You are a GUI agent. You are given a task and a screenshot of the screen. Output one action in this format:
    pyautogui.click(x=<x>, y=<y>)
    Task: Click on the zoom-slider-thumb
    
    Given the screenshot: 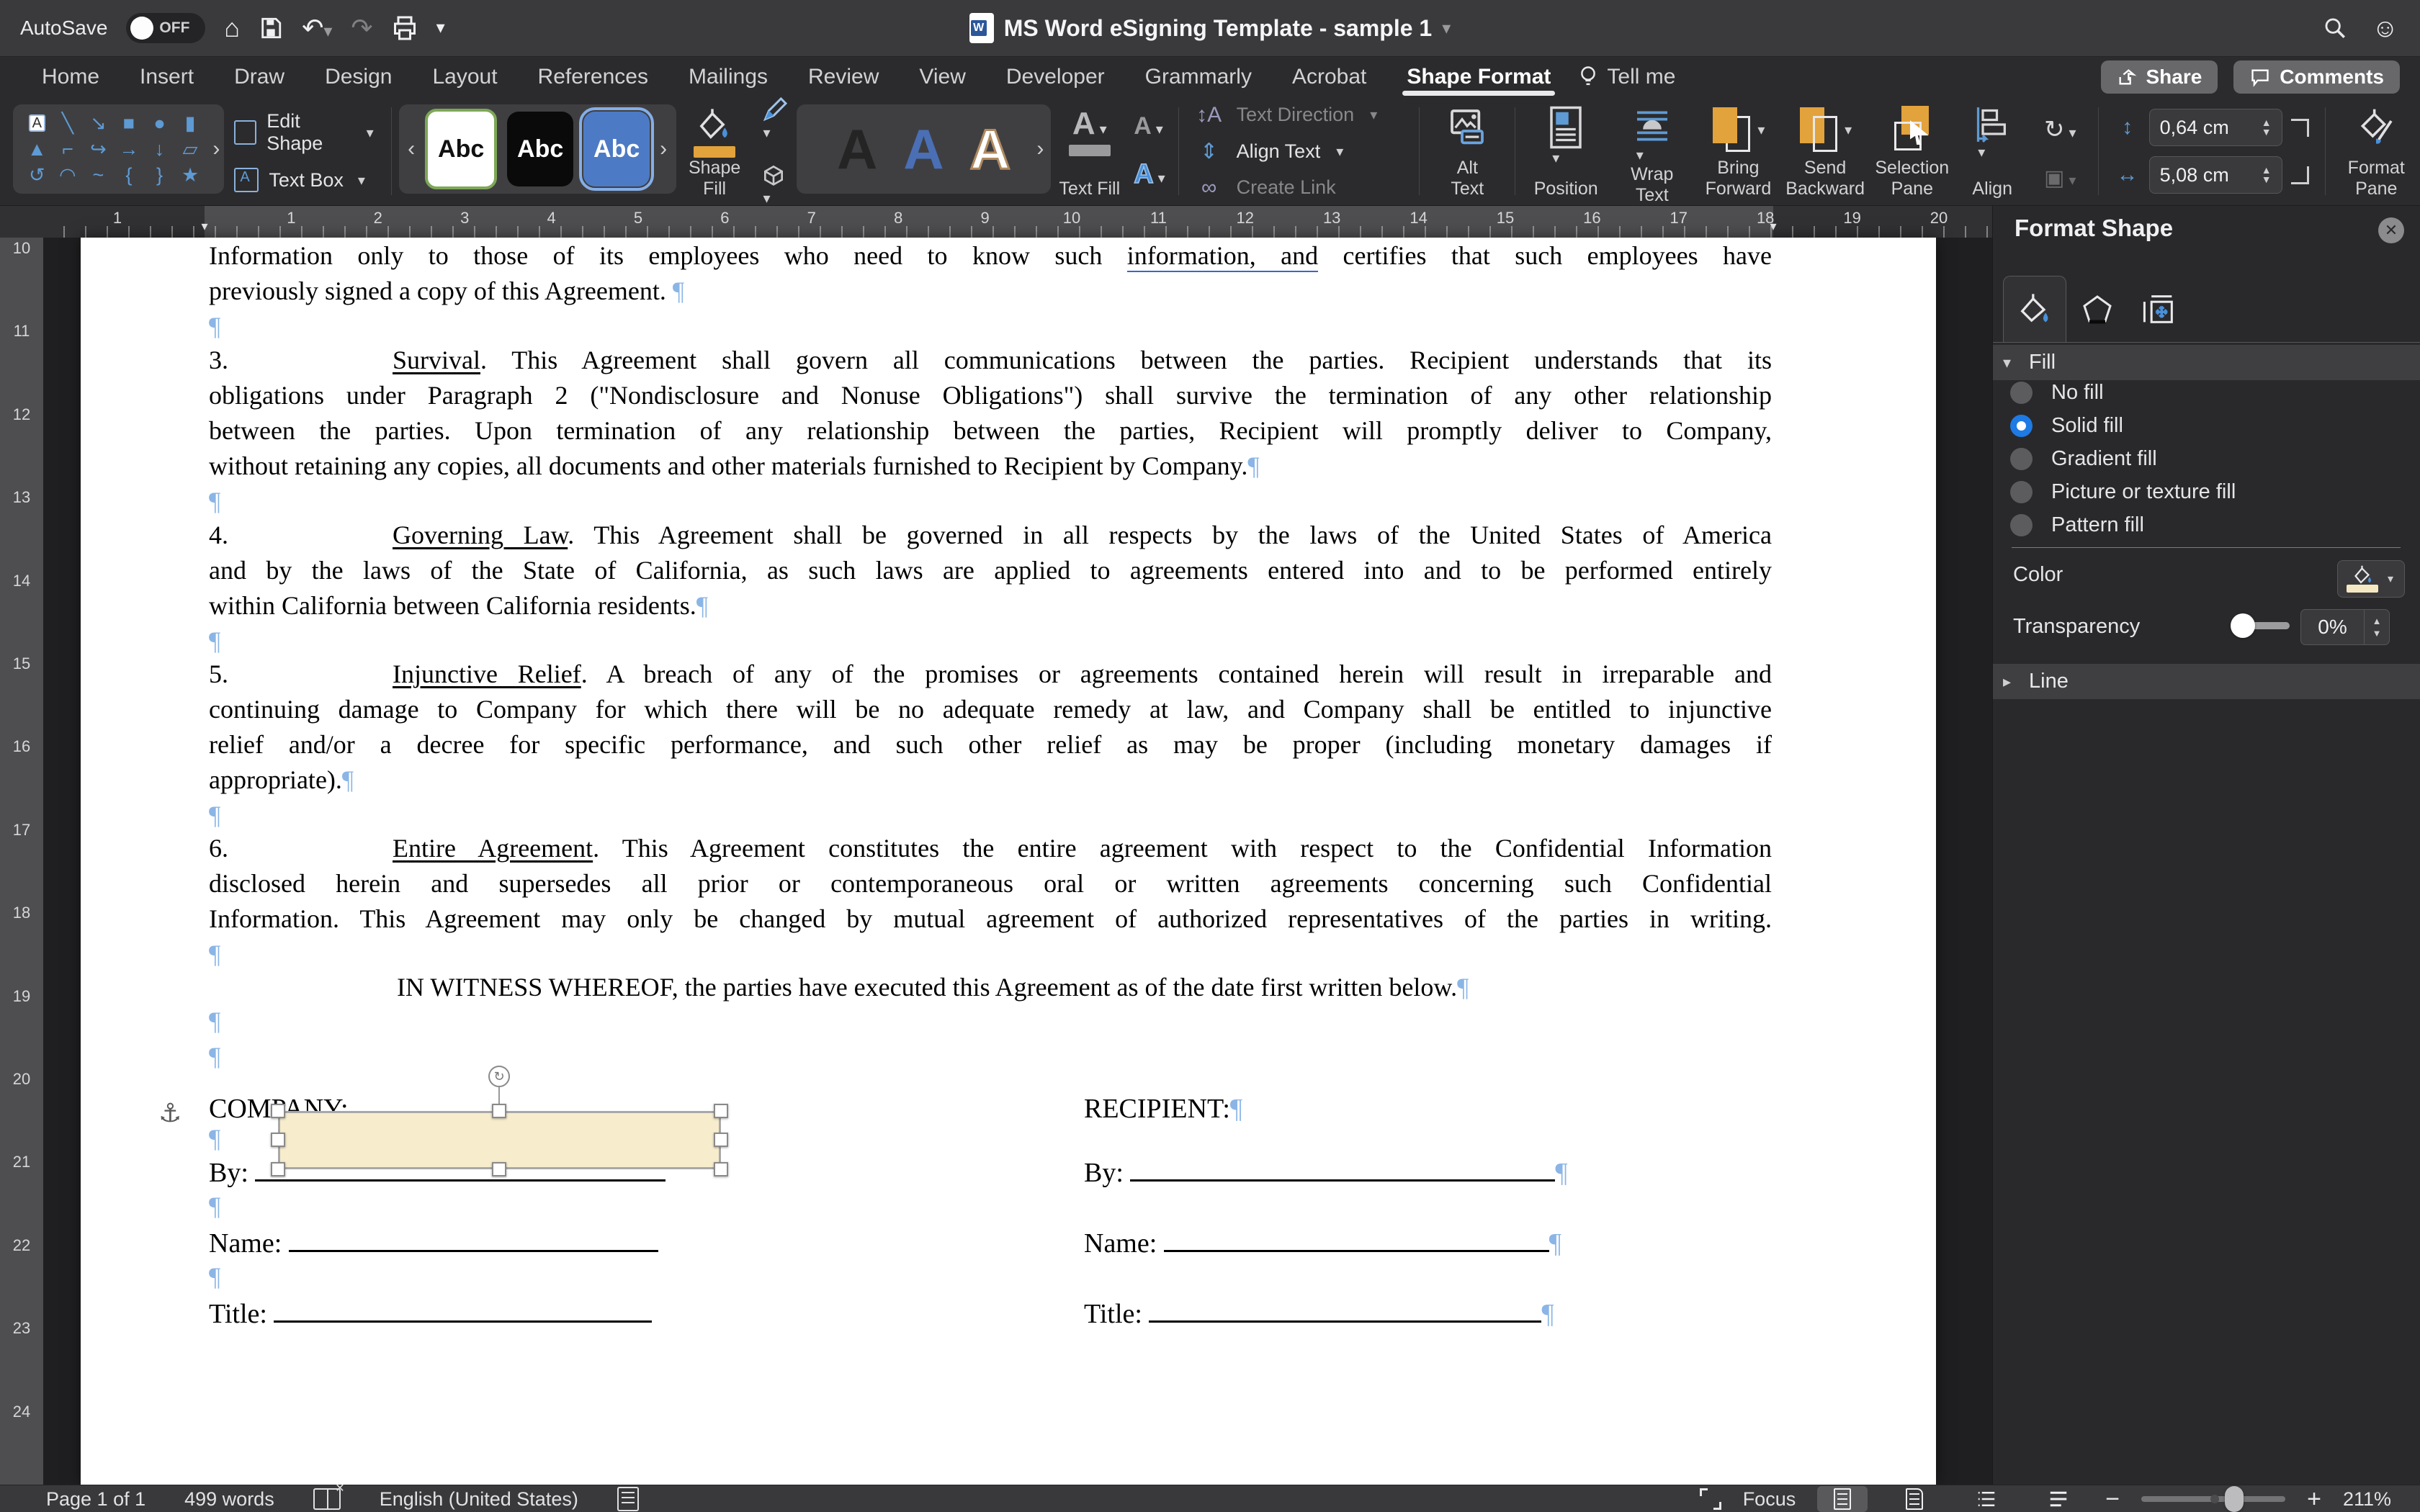 What is the action you would take?
    pyautogui.click(x=2234, y=1499)
    